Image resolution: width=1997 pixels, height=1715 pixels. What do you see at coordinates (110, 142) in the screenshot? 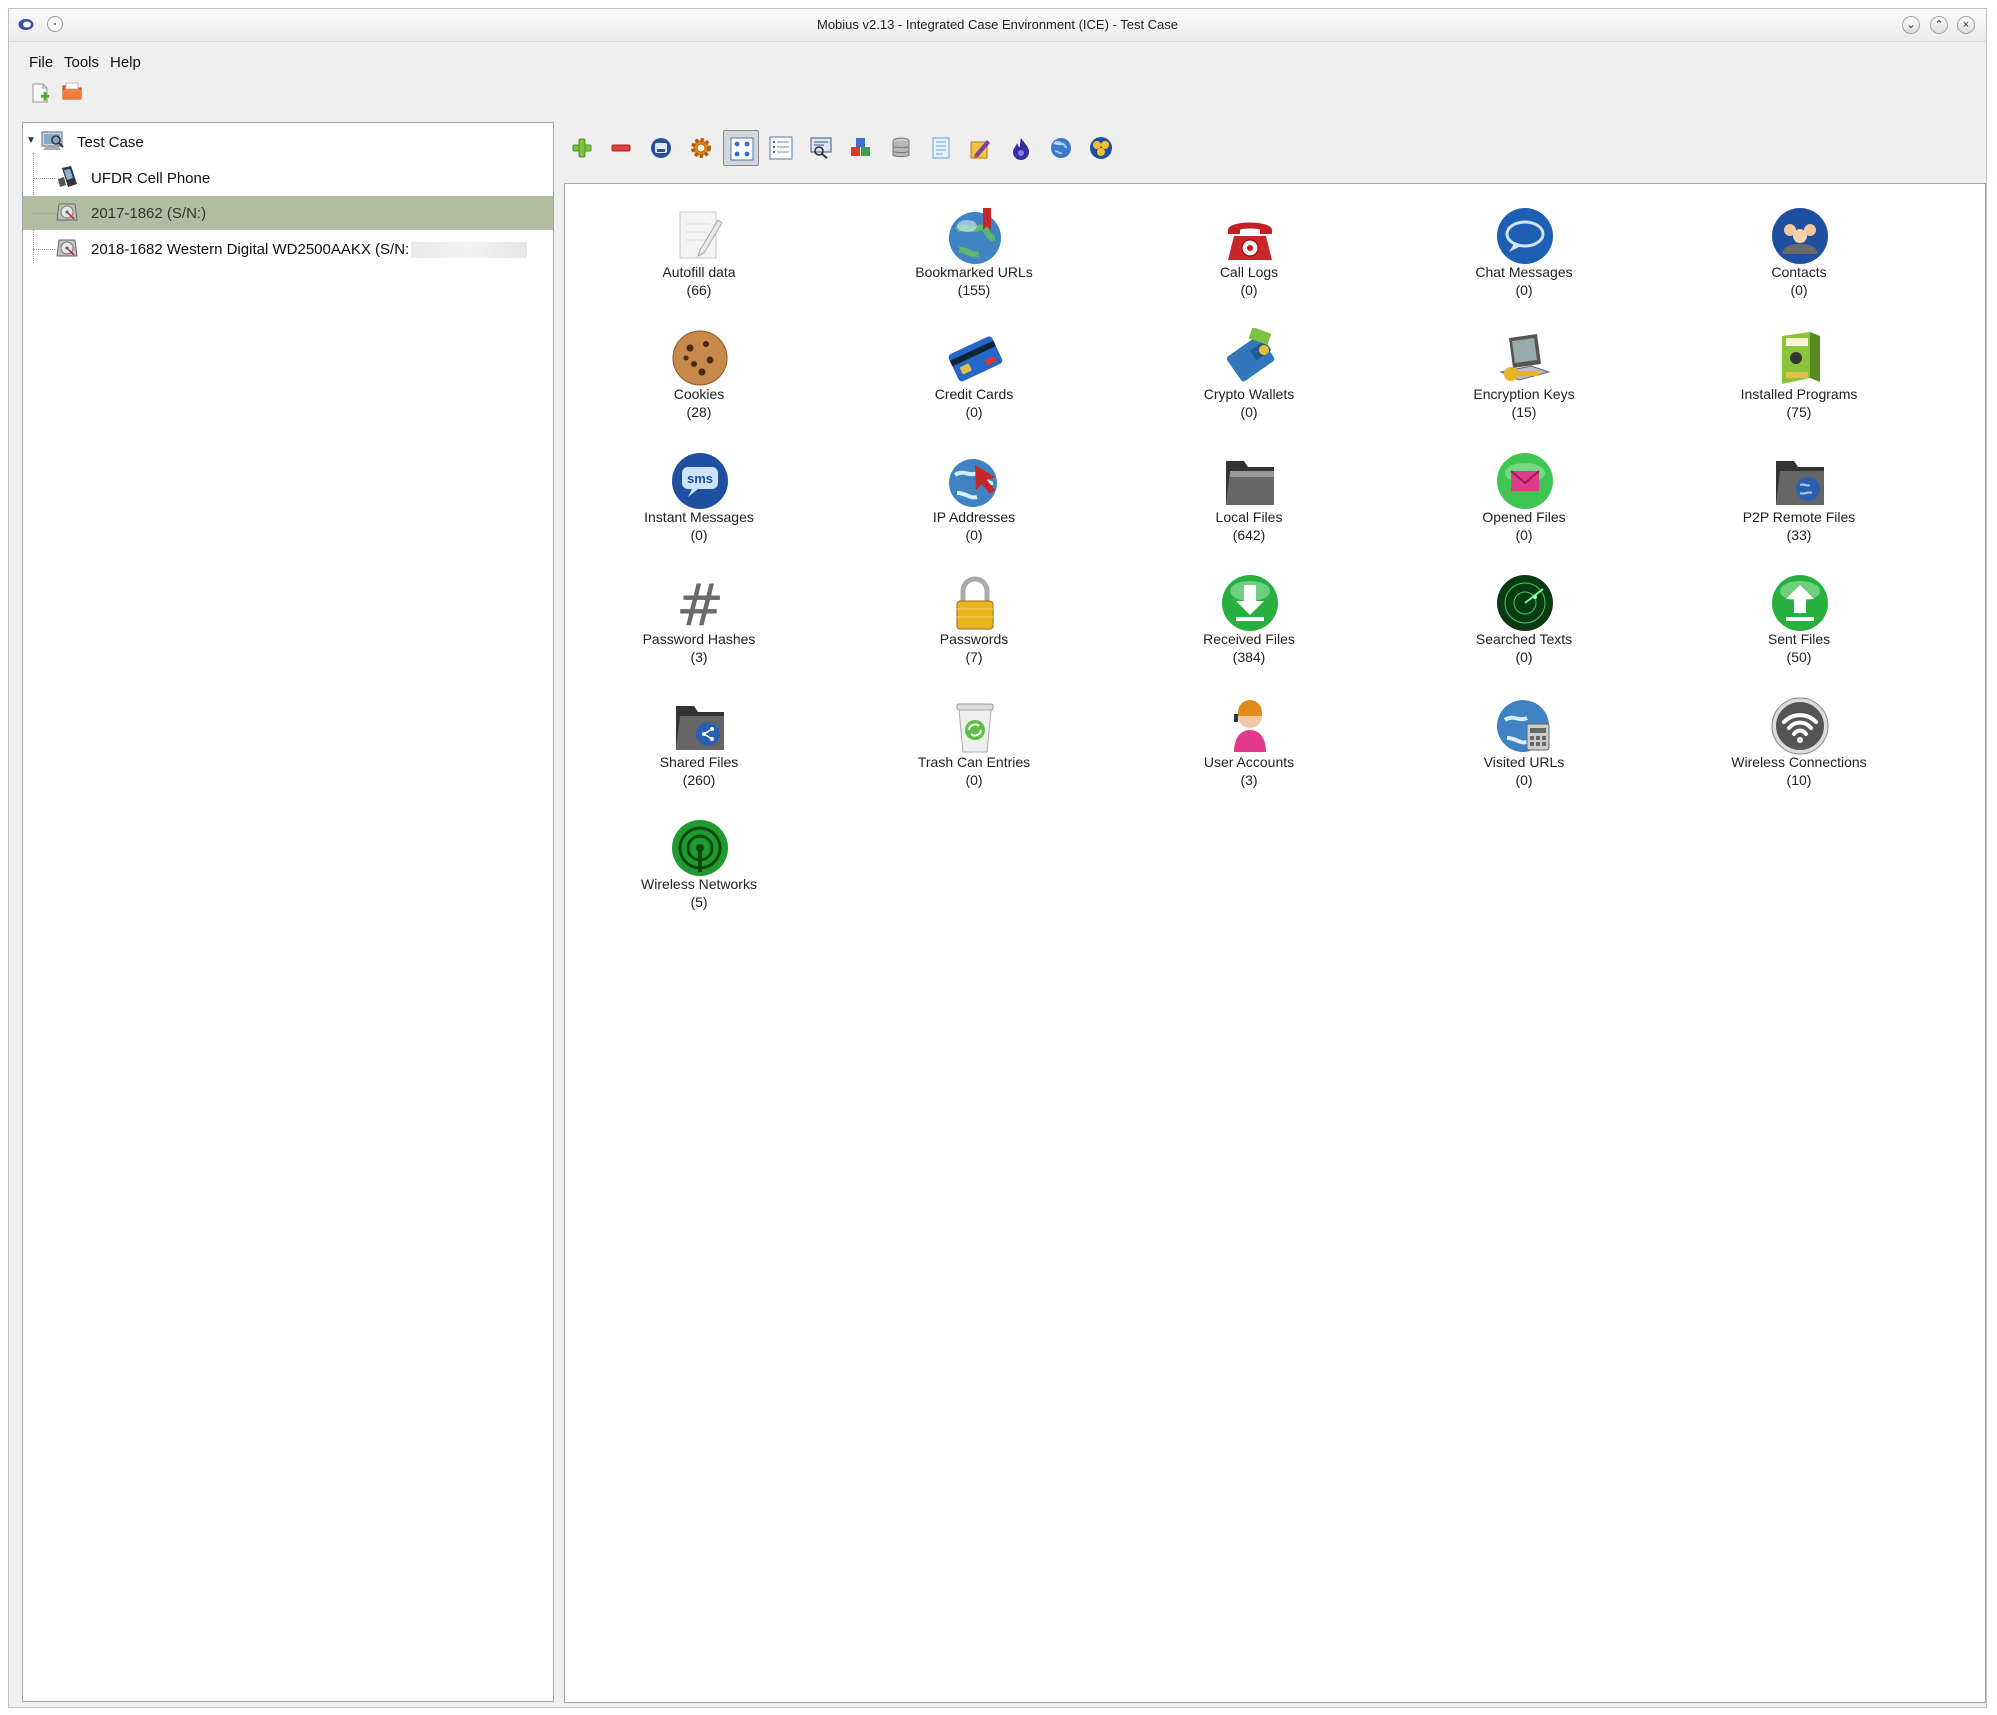
I see `tree-root-label: Test Case` at bounding box center [110, 142].